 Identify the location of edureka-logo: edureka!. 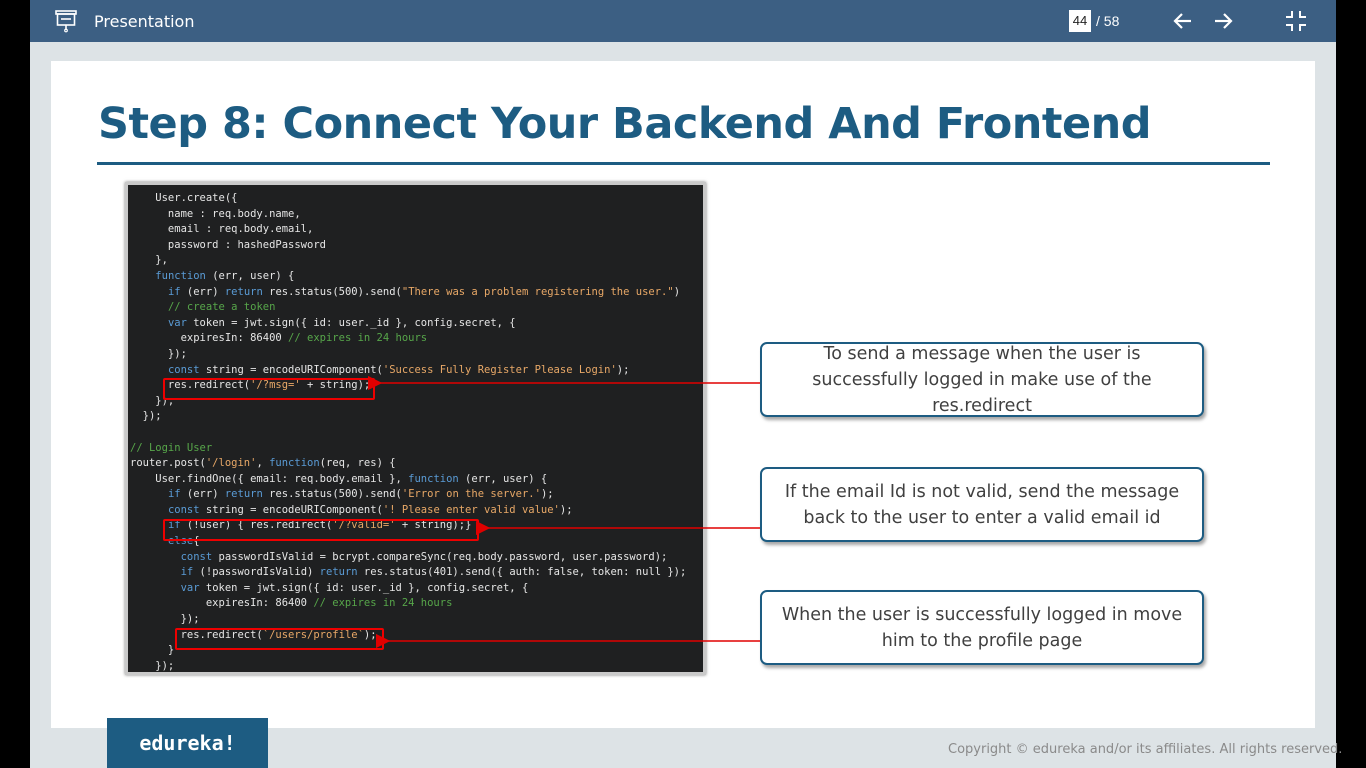
(187, 743).